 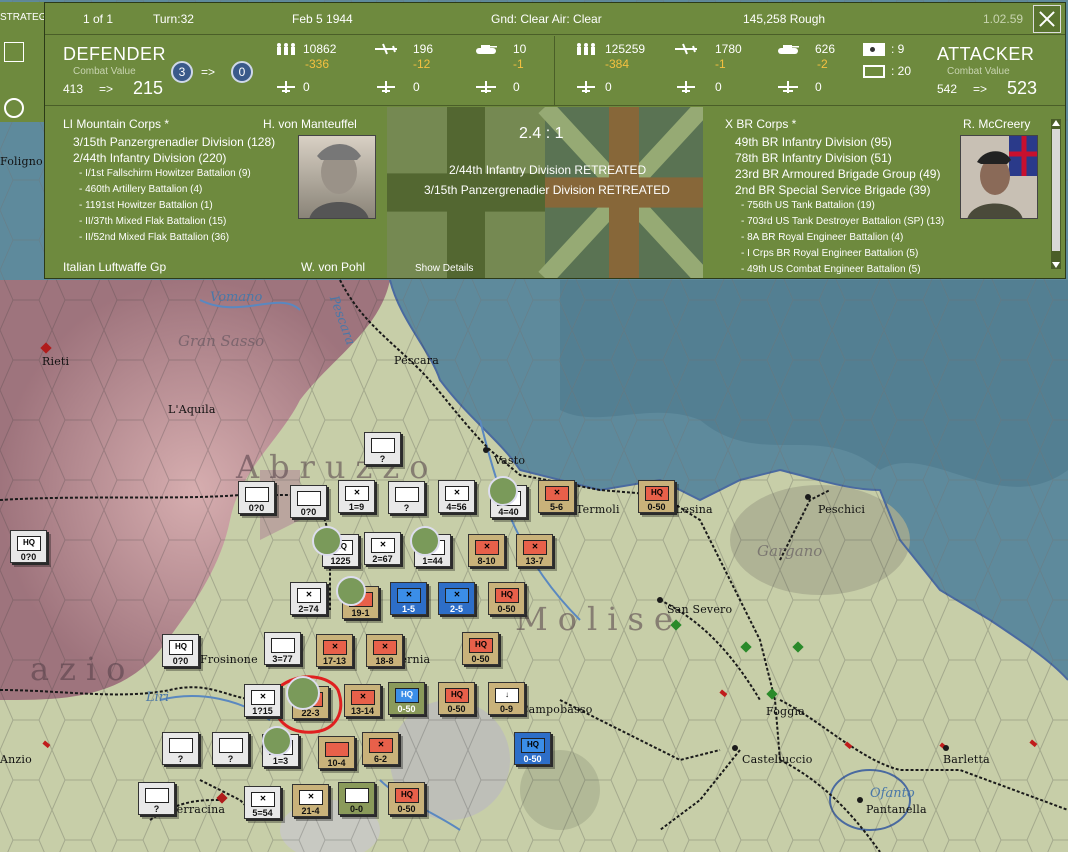 I want to click on unit-counter: ↓ 0-9, so click(x=506, y=698).